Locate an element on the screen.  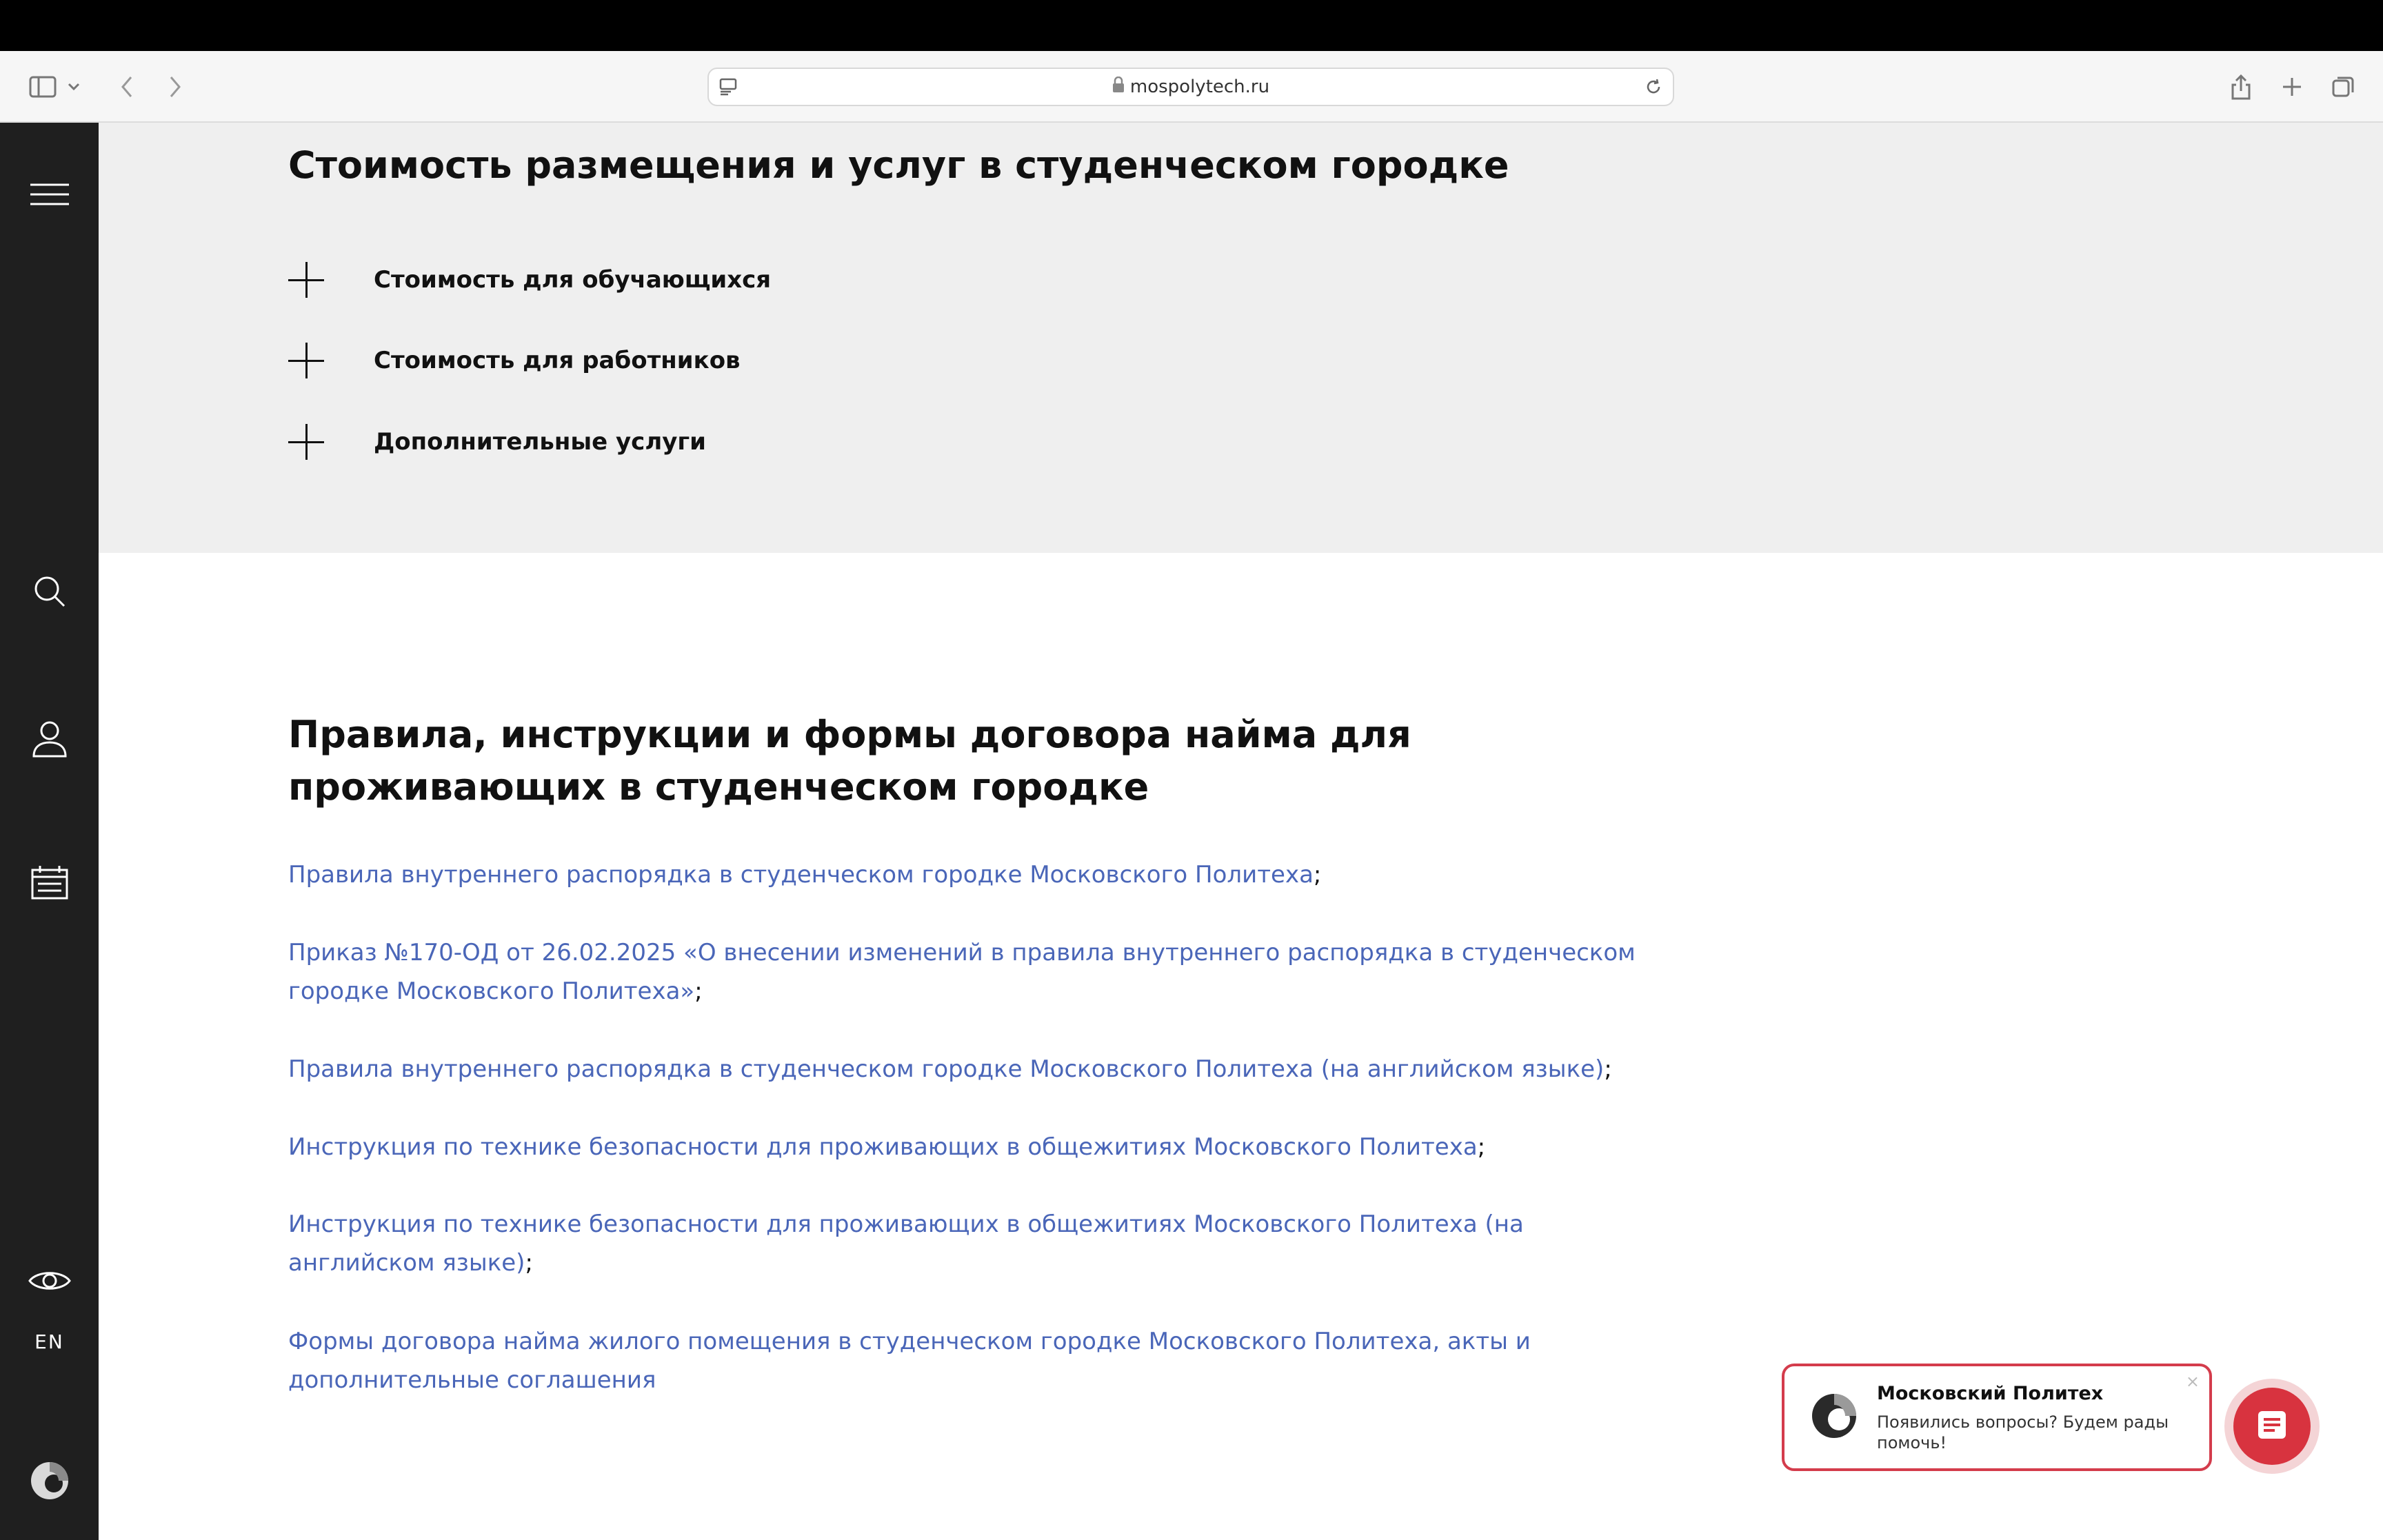
chat-title: Московский Политех is located at coordinates (1990, 1394).